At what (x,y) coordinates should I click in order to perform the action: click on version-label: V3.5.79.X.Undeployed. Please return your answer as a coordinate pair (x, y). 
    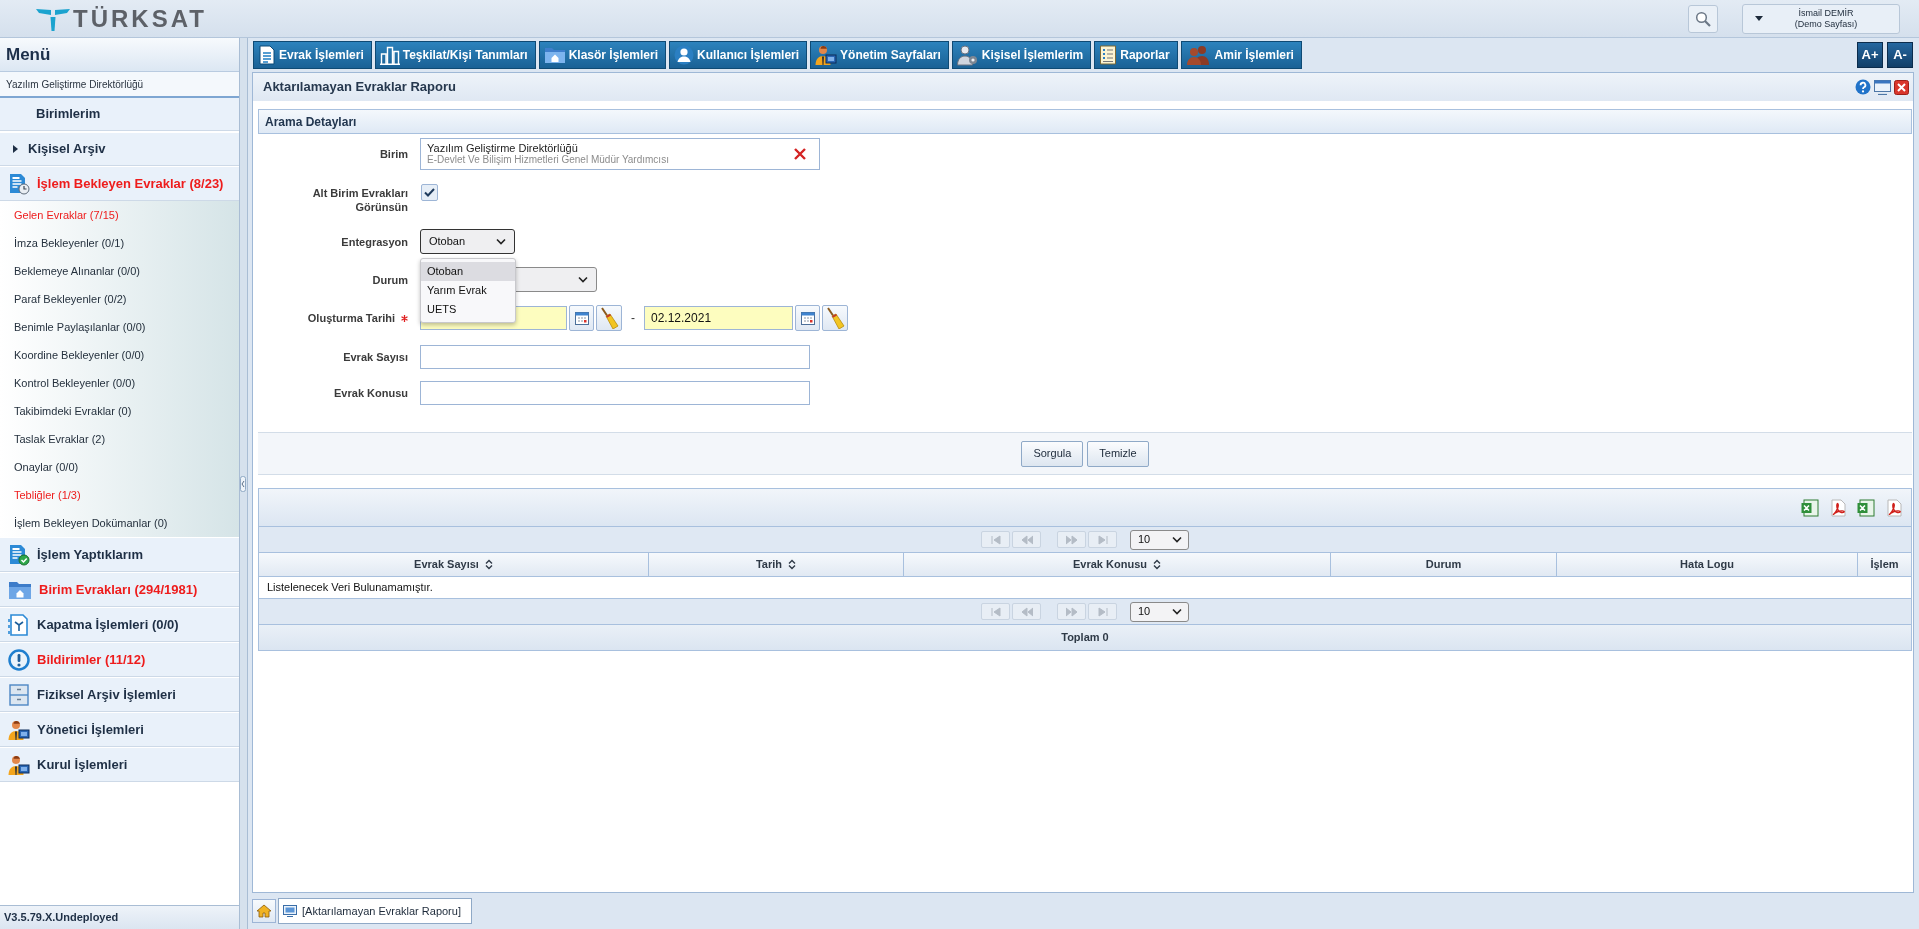
    Looking at the image, I should click on (119, 917).